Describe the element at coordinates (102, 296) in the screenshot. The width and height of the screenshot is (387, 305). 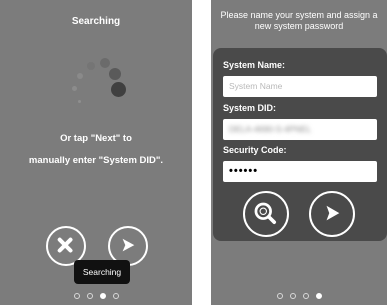
I see `page-dot-3-active` at that location.